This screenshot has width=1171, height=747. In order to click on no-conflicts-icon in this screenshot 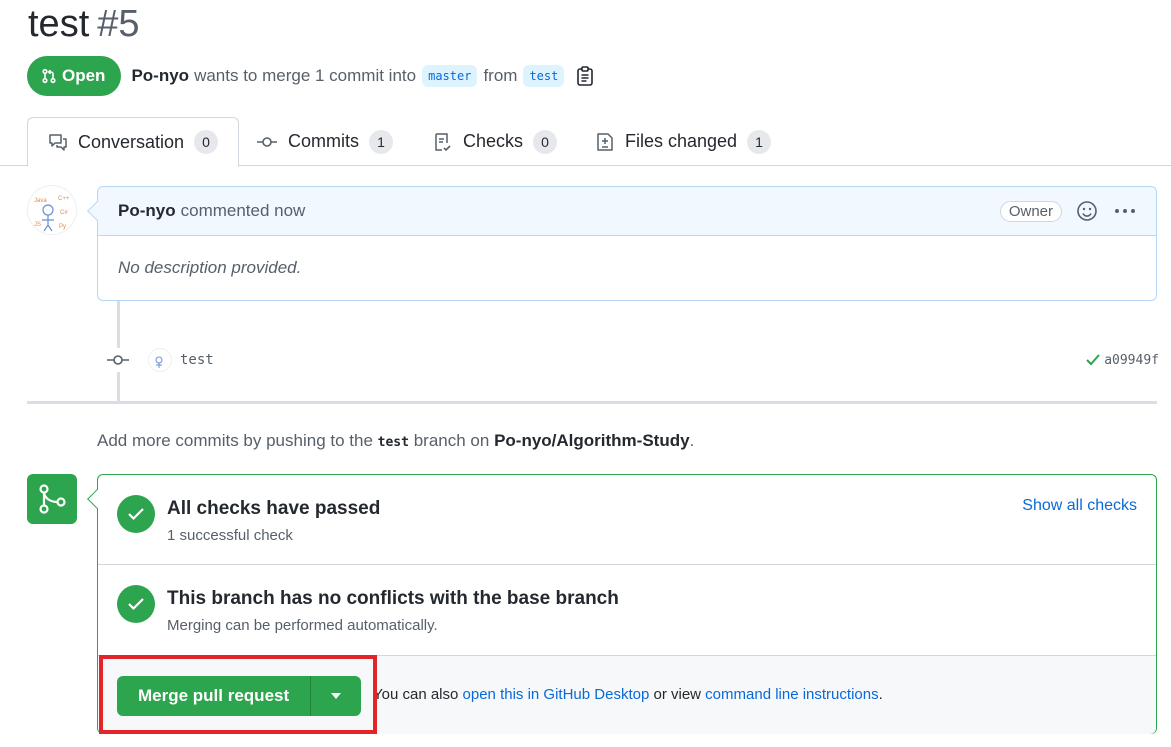, I will do `click(136, 604)`.